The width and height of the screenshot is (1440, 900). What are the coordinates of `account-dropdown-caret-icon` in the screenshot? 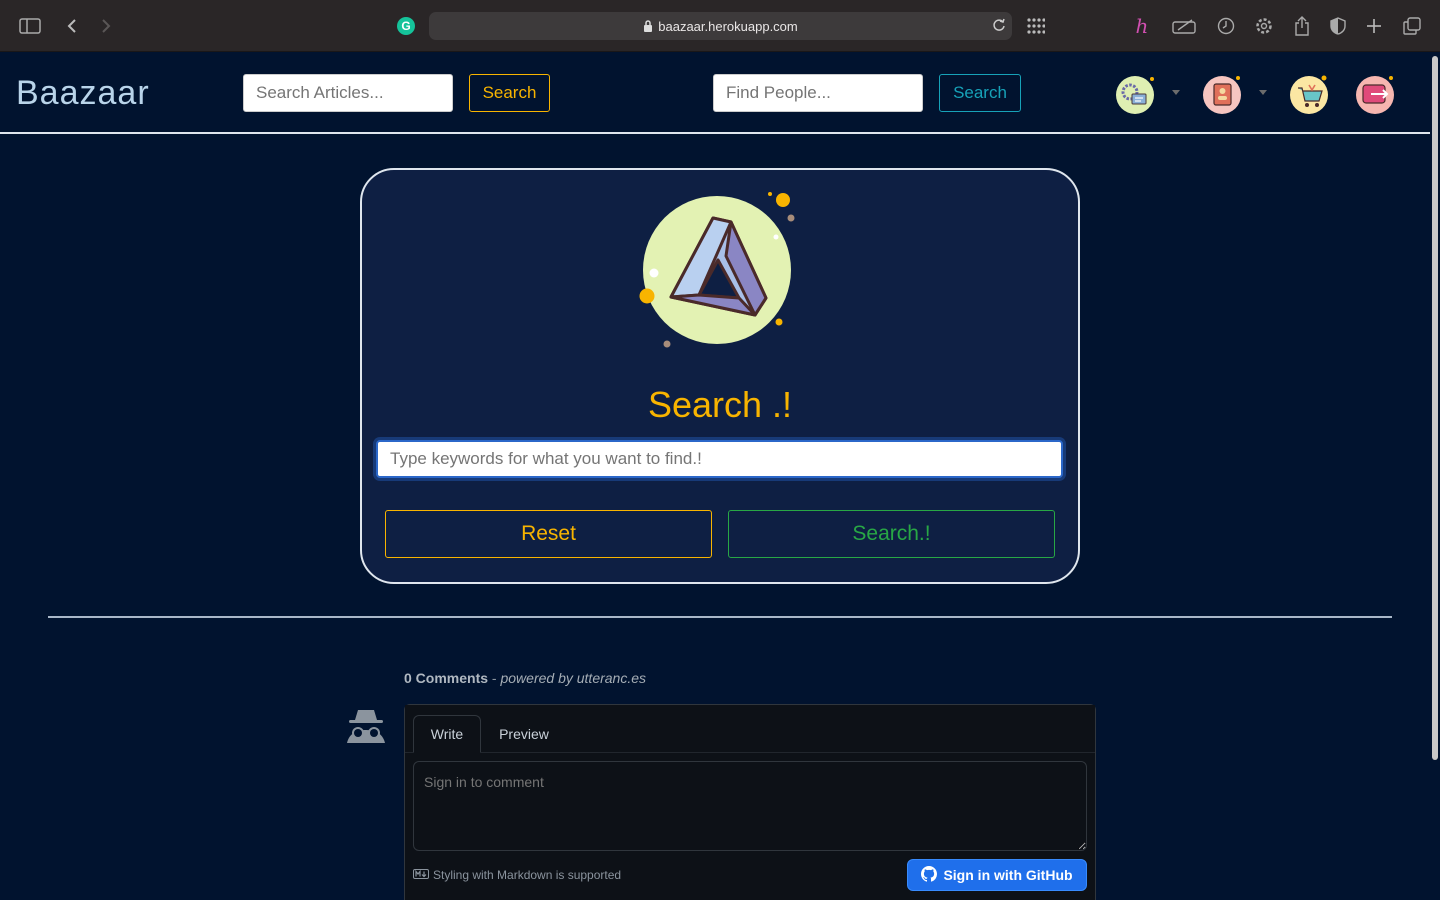 It's located at (1263, 92).